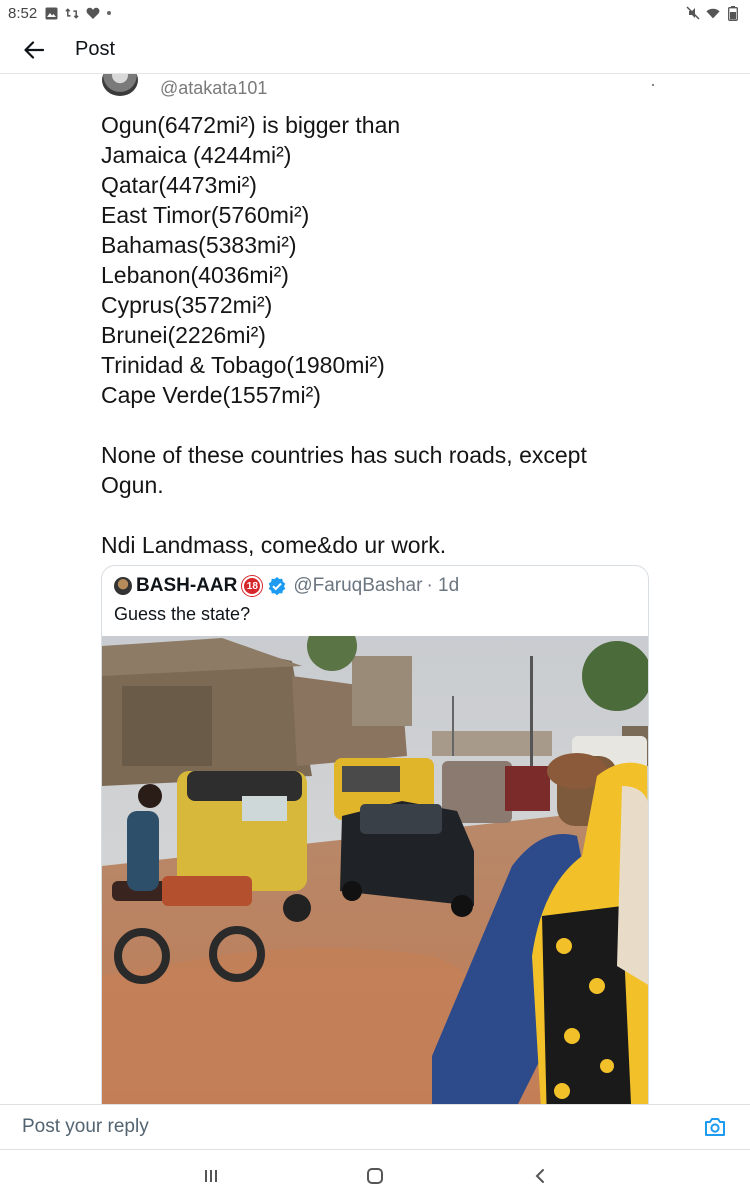 The width and height of the screenshot is (750, 1200). I want to click on quoted-author-avatar, so click(123, 586).